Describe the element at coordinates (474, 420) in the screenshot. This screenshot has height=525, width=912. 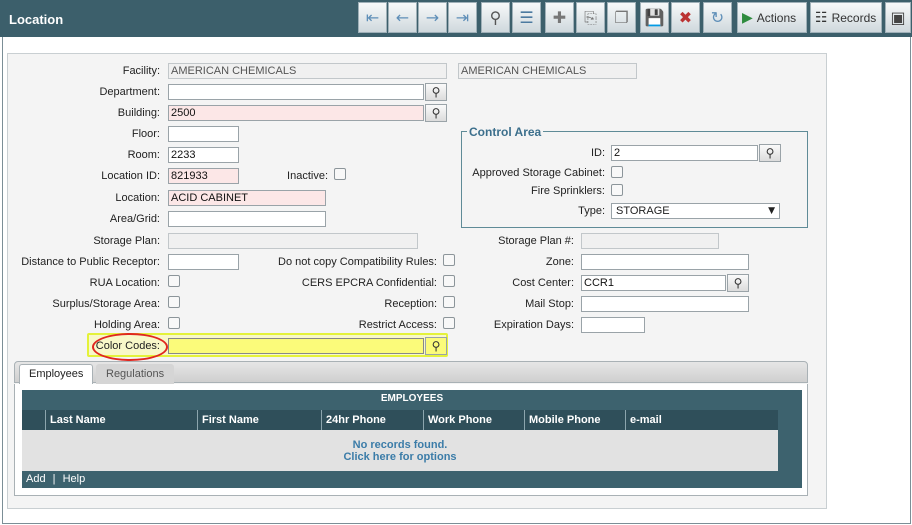
I see `column-header: Work Phone` at that location.